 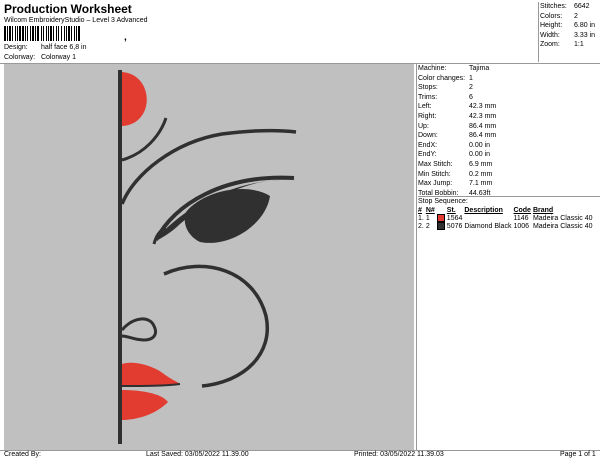 What do you see at coordinates (569, 17) in the screenshot?
I see `colors-row: Colors: 2` at bounding box center [569, 17].